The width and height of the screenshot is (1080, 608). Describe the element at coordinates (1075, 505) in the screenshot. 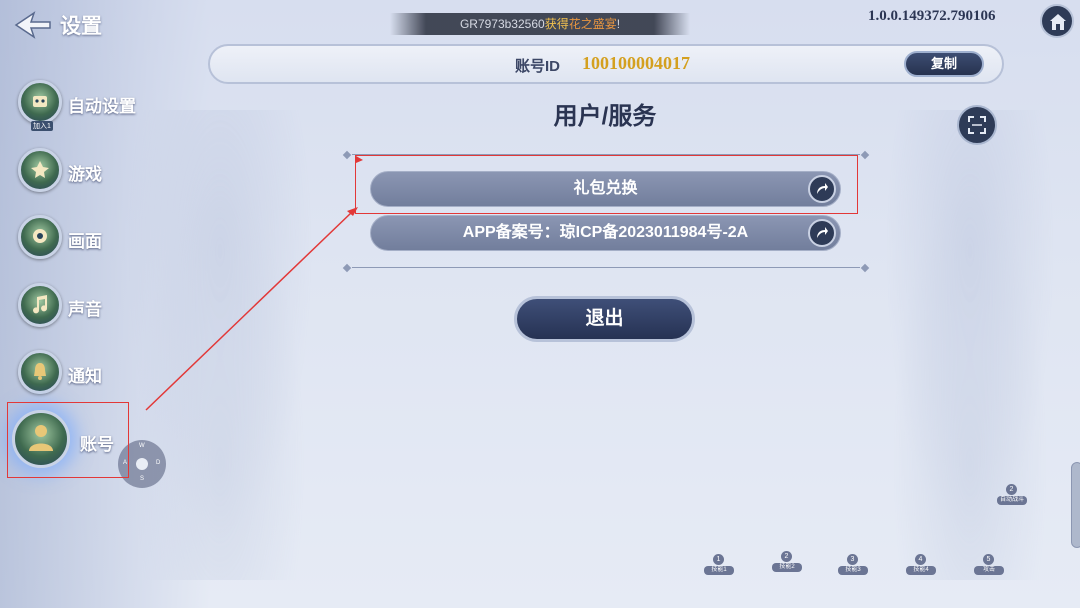

I see `side-pull-tab` at that location.